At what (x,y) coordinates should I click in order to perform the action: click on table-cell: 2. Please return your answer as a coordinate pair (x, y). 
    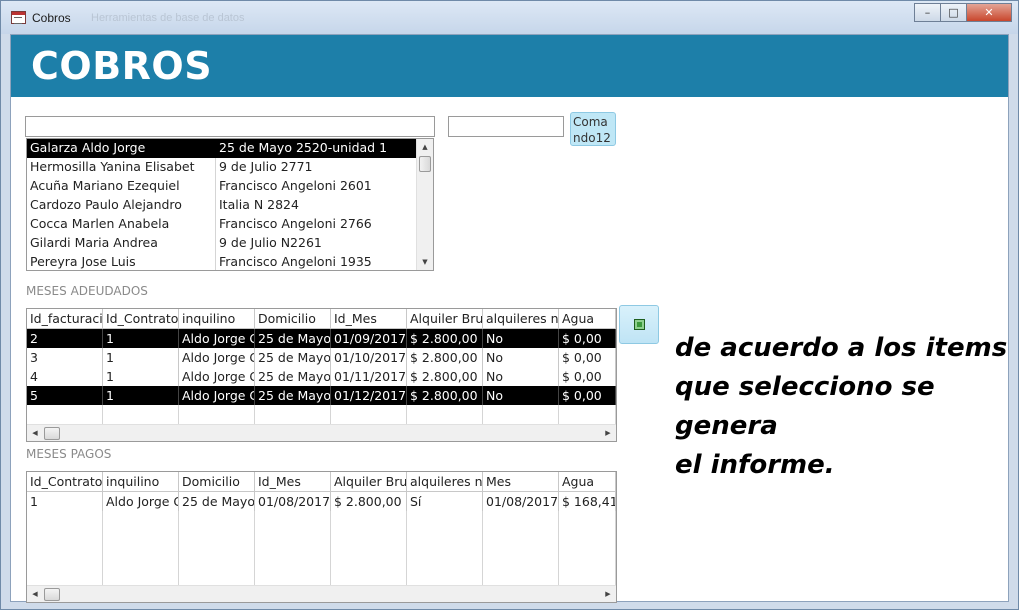
    Looking at the image, I should click on (65, 338).